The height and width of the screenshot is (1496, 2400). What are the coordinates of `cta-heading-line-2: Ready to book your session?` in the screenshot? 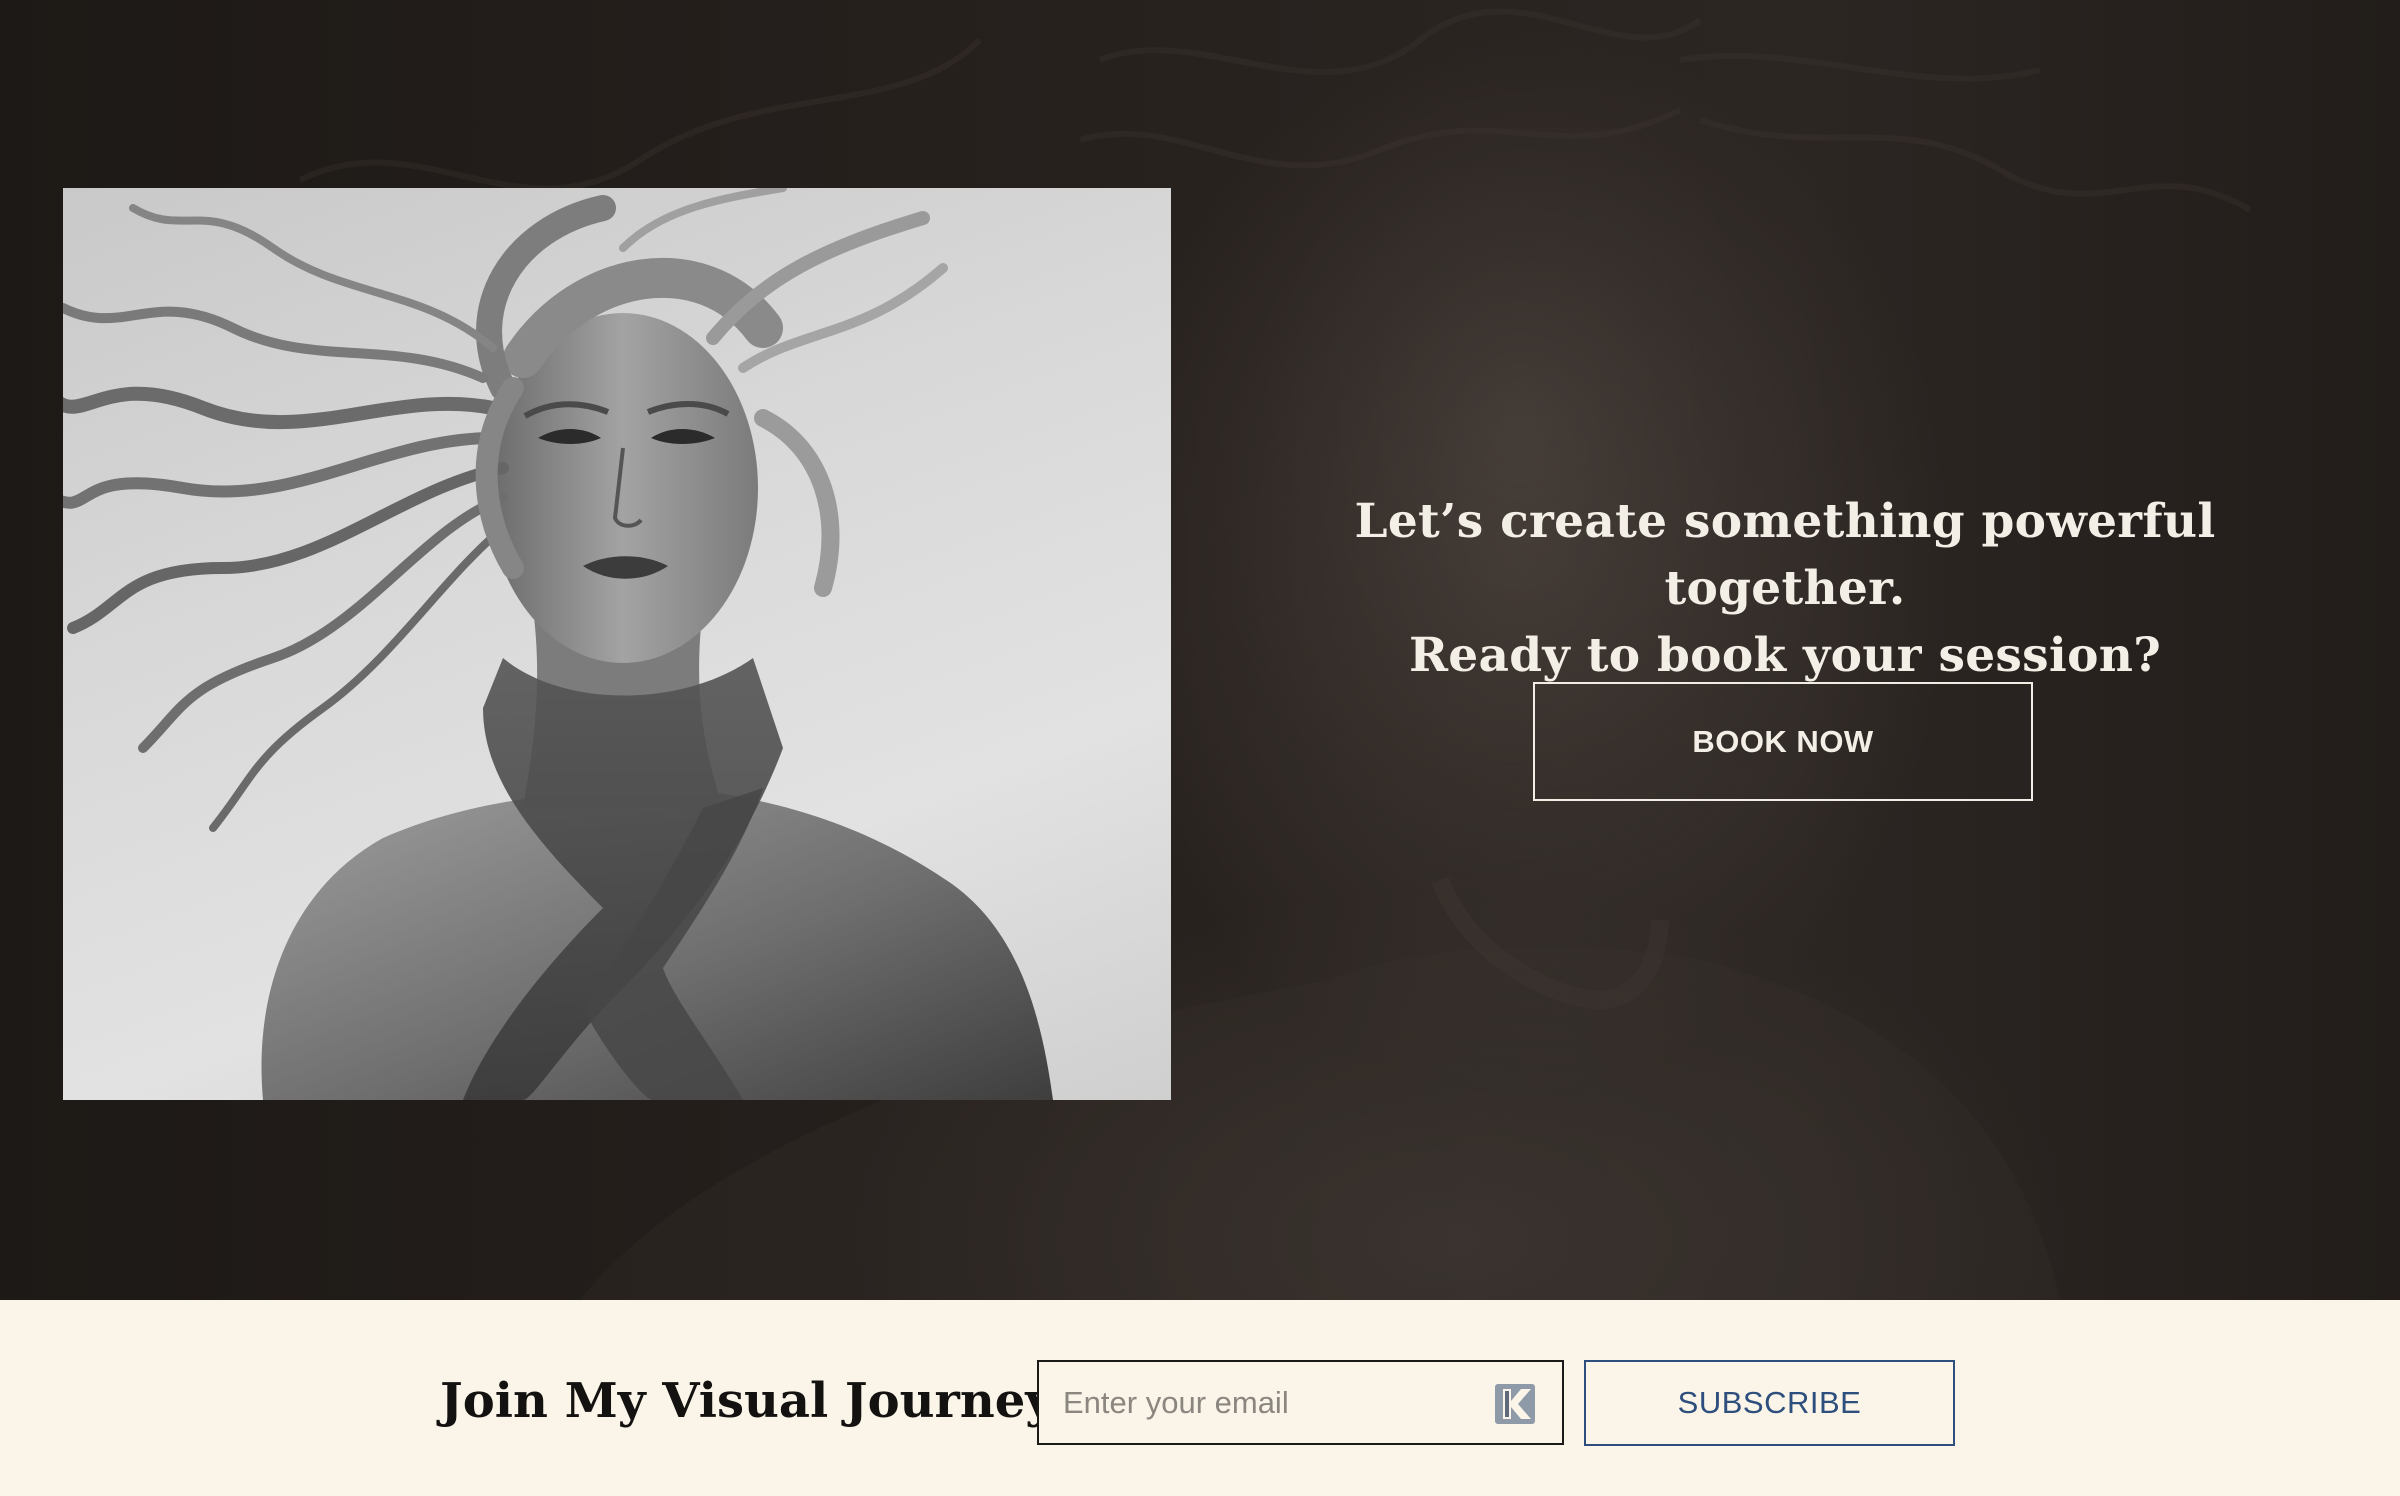 It's located at (1785, 655).